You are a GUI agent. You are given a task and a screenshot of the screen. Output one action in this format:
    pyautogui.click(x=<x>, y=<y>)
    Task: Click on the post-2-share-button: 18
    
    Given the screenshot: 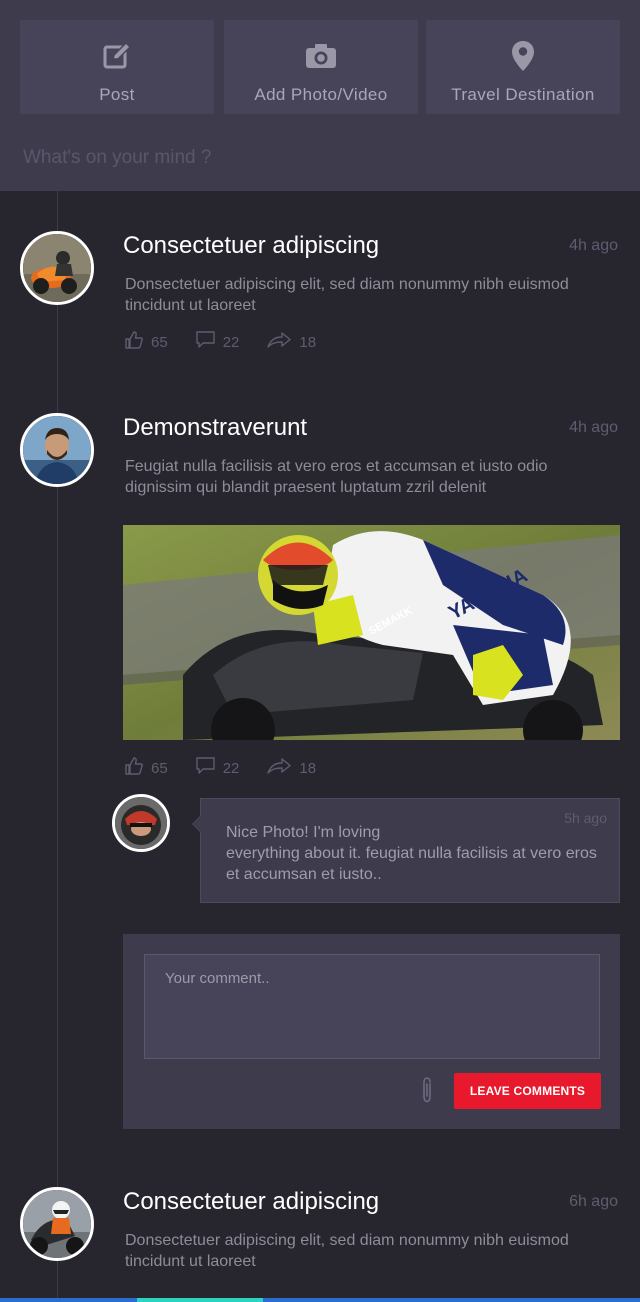 What is the action you would take?
    pyautogui.click(x=292, y=768)
    